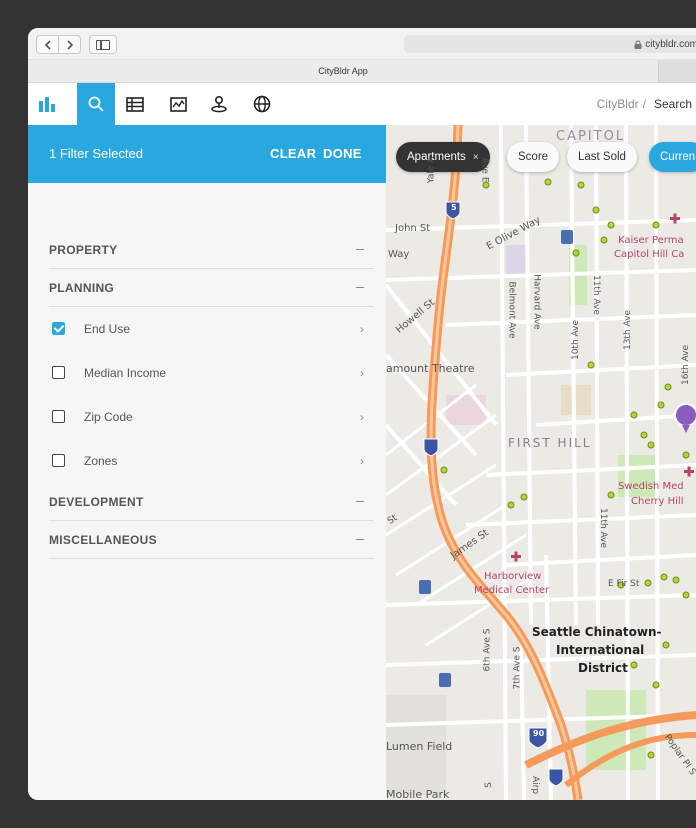  Describe the element at coordinates (597, 632) in the screenshot. I see `map-label-chinatown-1: Seattle Chinatown-` at that location.